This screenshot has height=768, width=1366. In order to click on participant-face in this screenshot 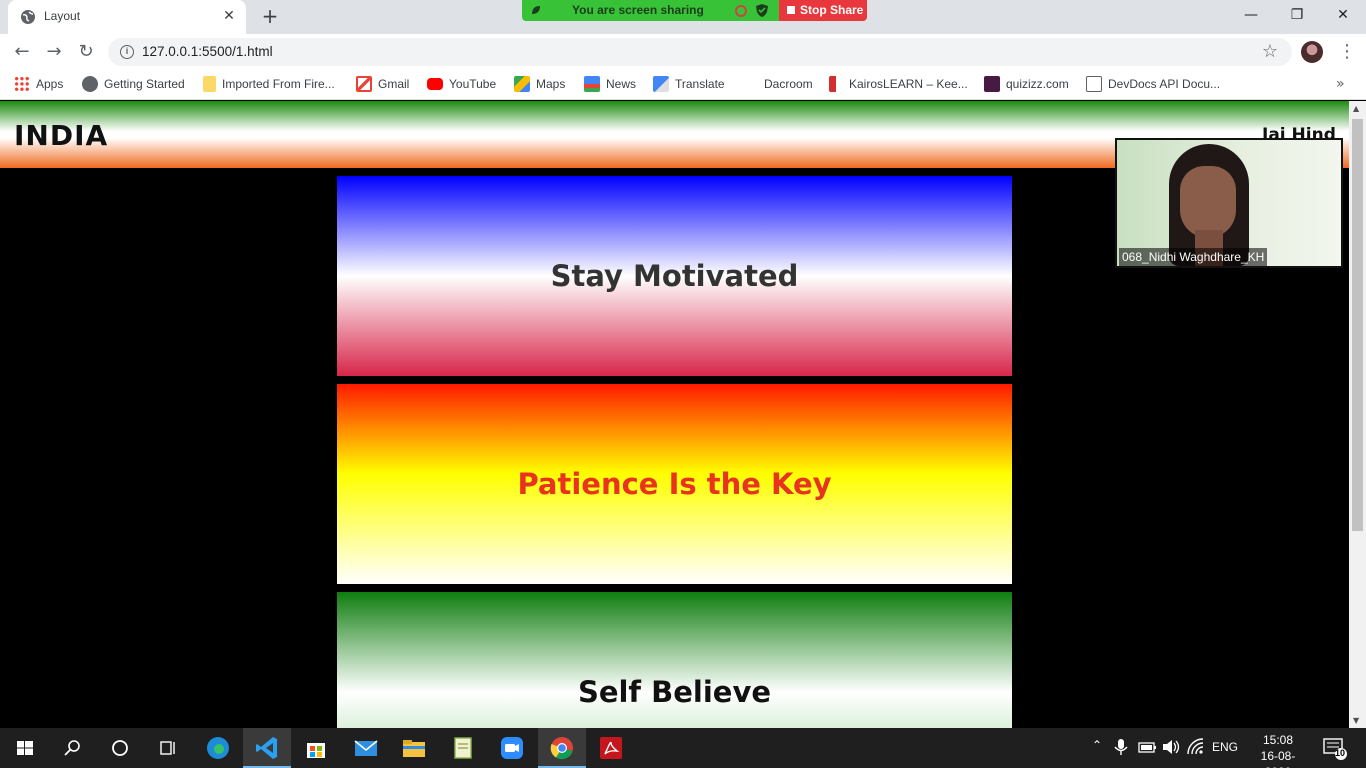, I will do `click(1208, 202)`.